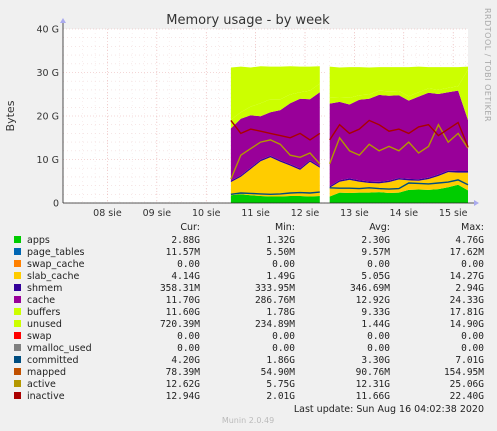  What do you see at coordinates (469, 288) in the screenshot?
I see `legend-value-max: 2.94G` at bounding box center [469, 288].